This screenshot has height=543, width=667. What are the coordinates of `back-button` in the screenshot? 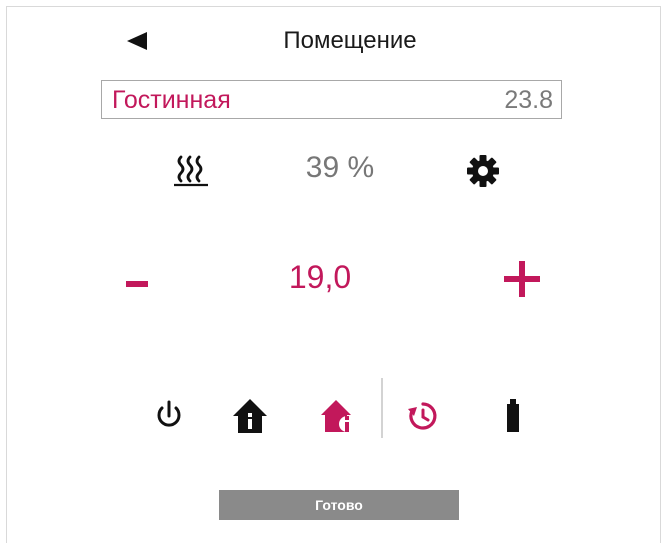 It's located at (137, 41).